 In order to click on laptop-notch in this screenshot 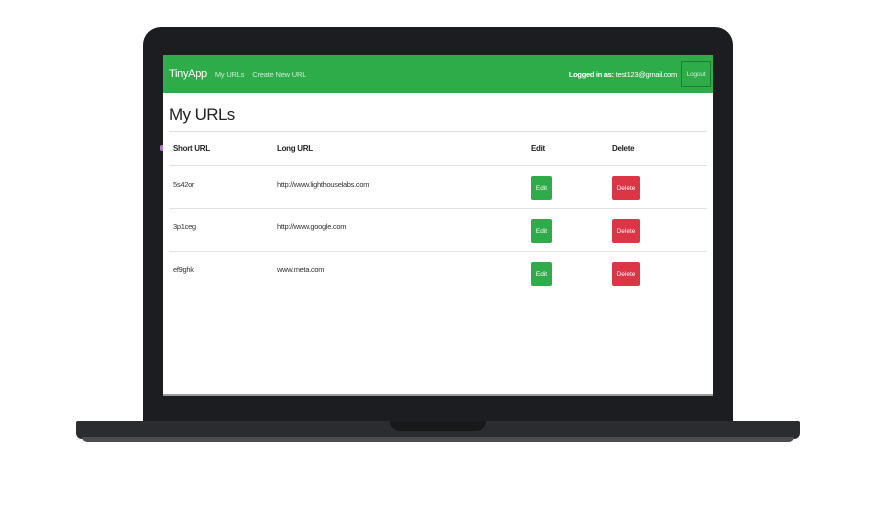, I will do `click(438, 426)`.